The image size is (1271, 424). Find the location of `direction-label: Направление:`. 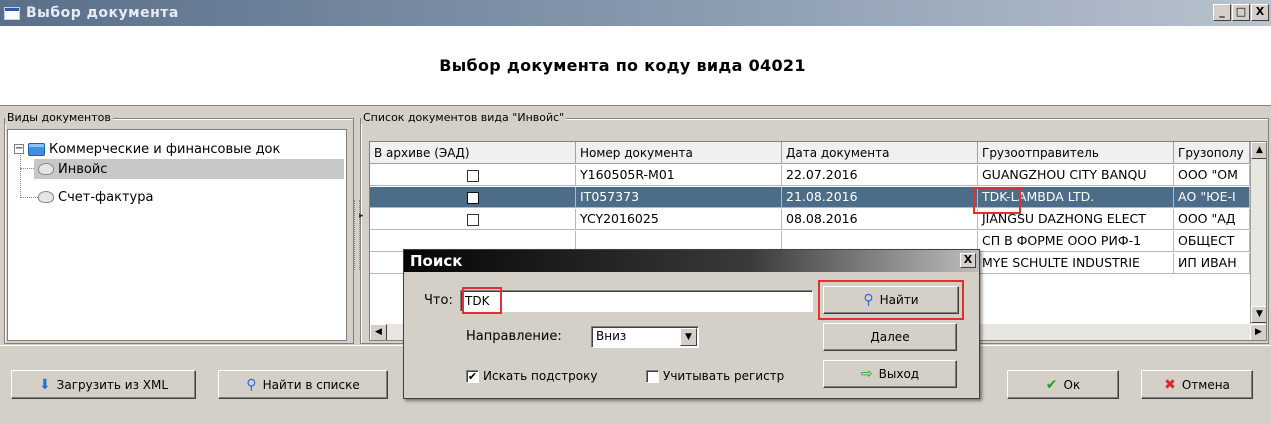

direction-label: Направление: is located at coordinates (514, 336).